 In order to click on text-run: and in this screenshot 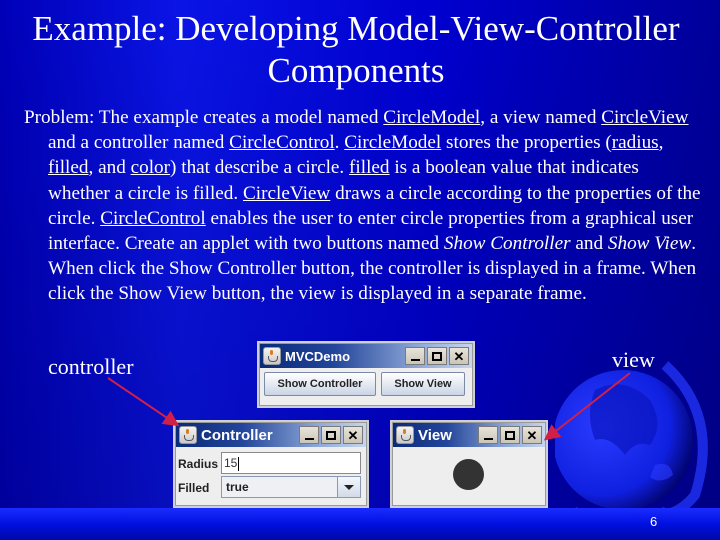, I will do `click(589, 244)`.